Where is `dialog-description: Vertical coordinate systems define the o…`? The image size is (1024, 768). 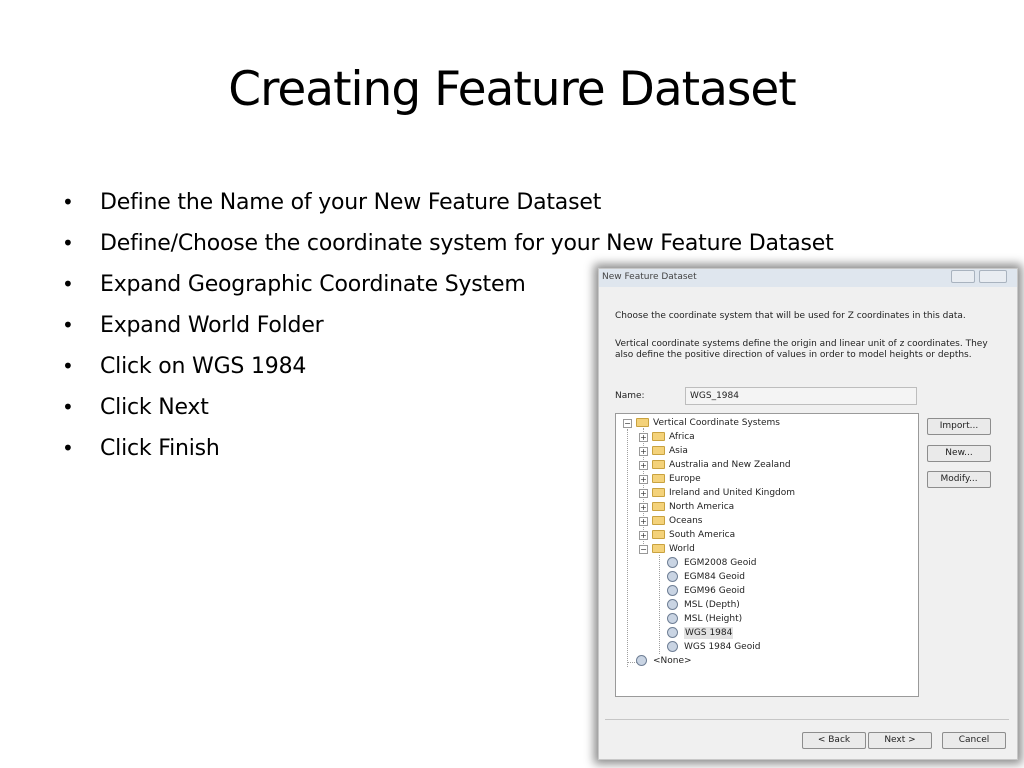
dialog-description: Vertical coordinate systems define the o… is located at coordinates (801, 349).